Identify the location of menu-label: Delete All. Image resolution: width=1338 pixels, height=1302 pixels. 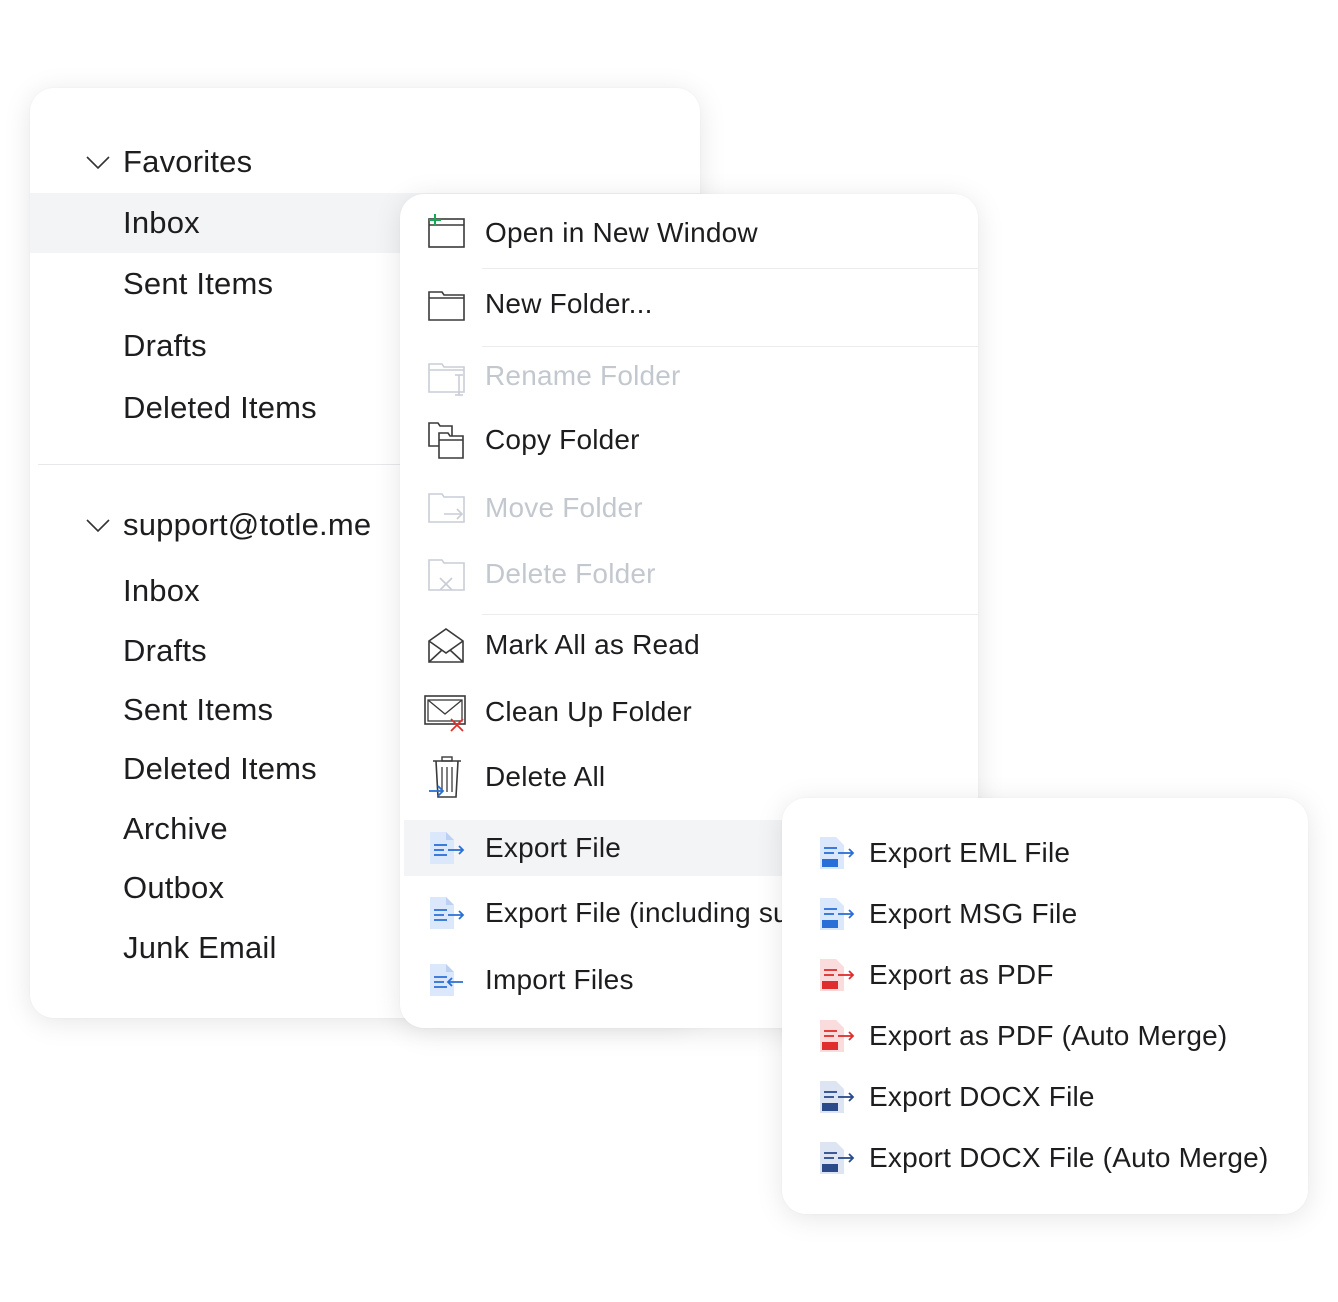
(545, 776).